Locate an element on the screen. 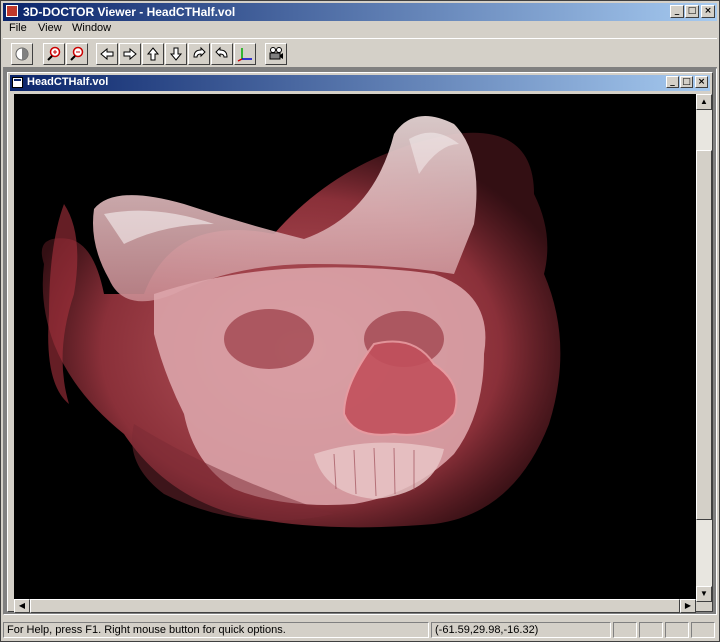  document-icon is located at coordinates (17, 82).